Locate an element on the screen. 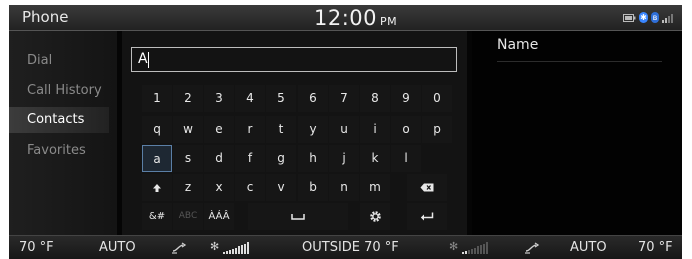 This screenshot has height=259, width=692. key-n: n is located at coordinates (344, 187).